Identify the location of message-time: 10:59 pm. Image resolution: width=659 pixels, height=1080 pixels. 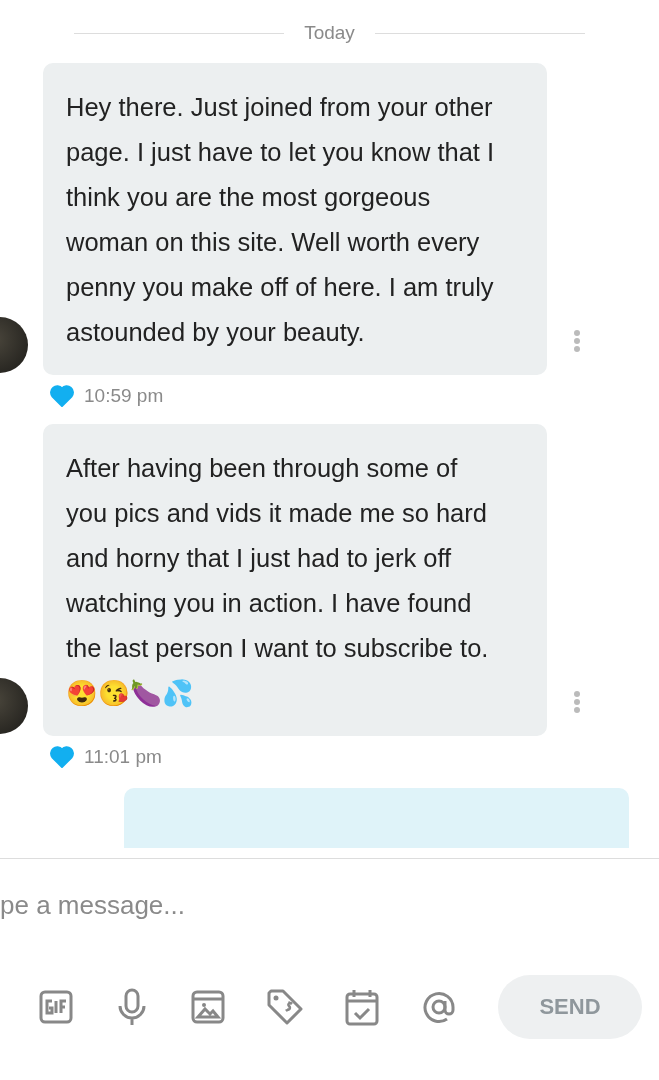
(124, 396).